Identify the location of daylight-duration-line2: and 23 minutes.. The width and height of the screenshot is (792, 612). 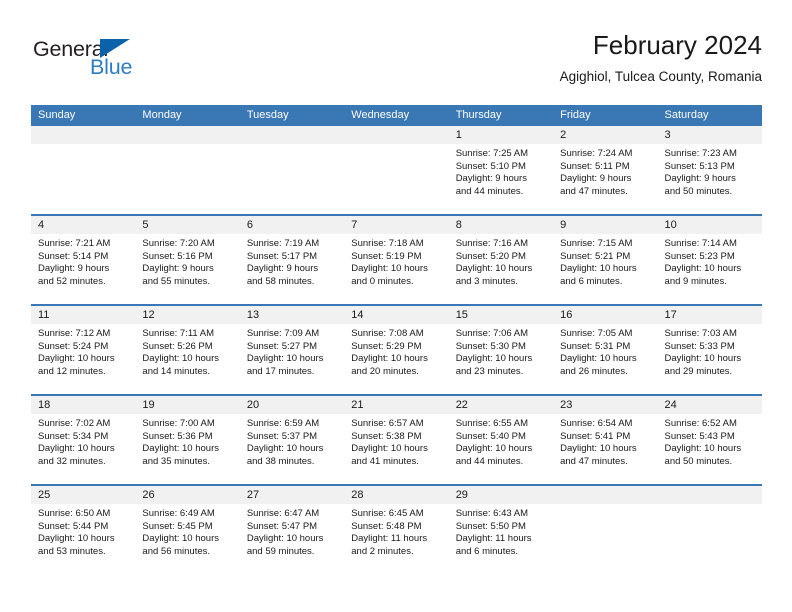
(489, 371).